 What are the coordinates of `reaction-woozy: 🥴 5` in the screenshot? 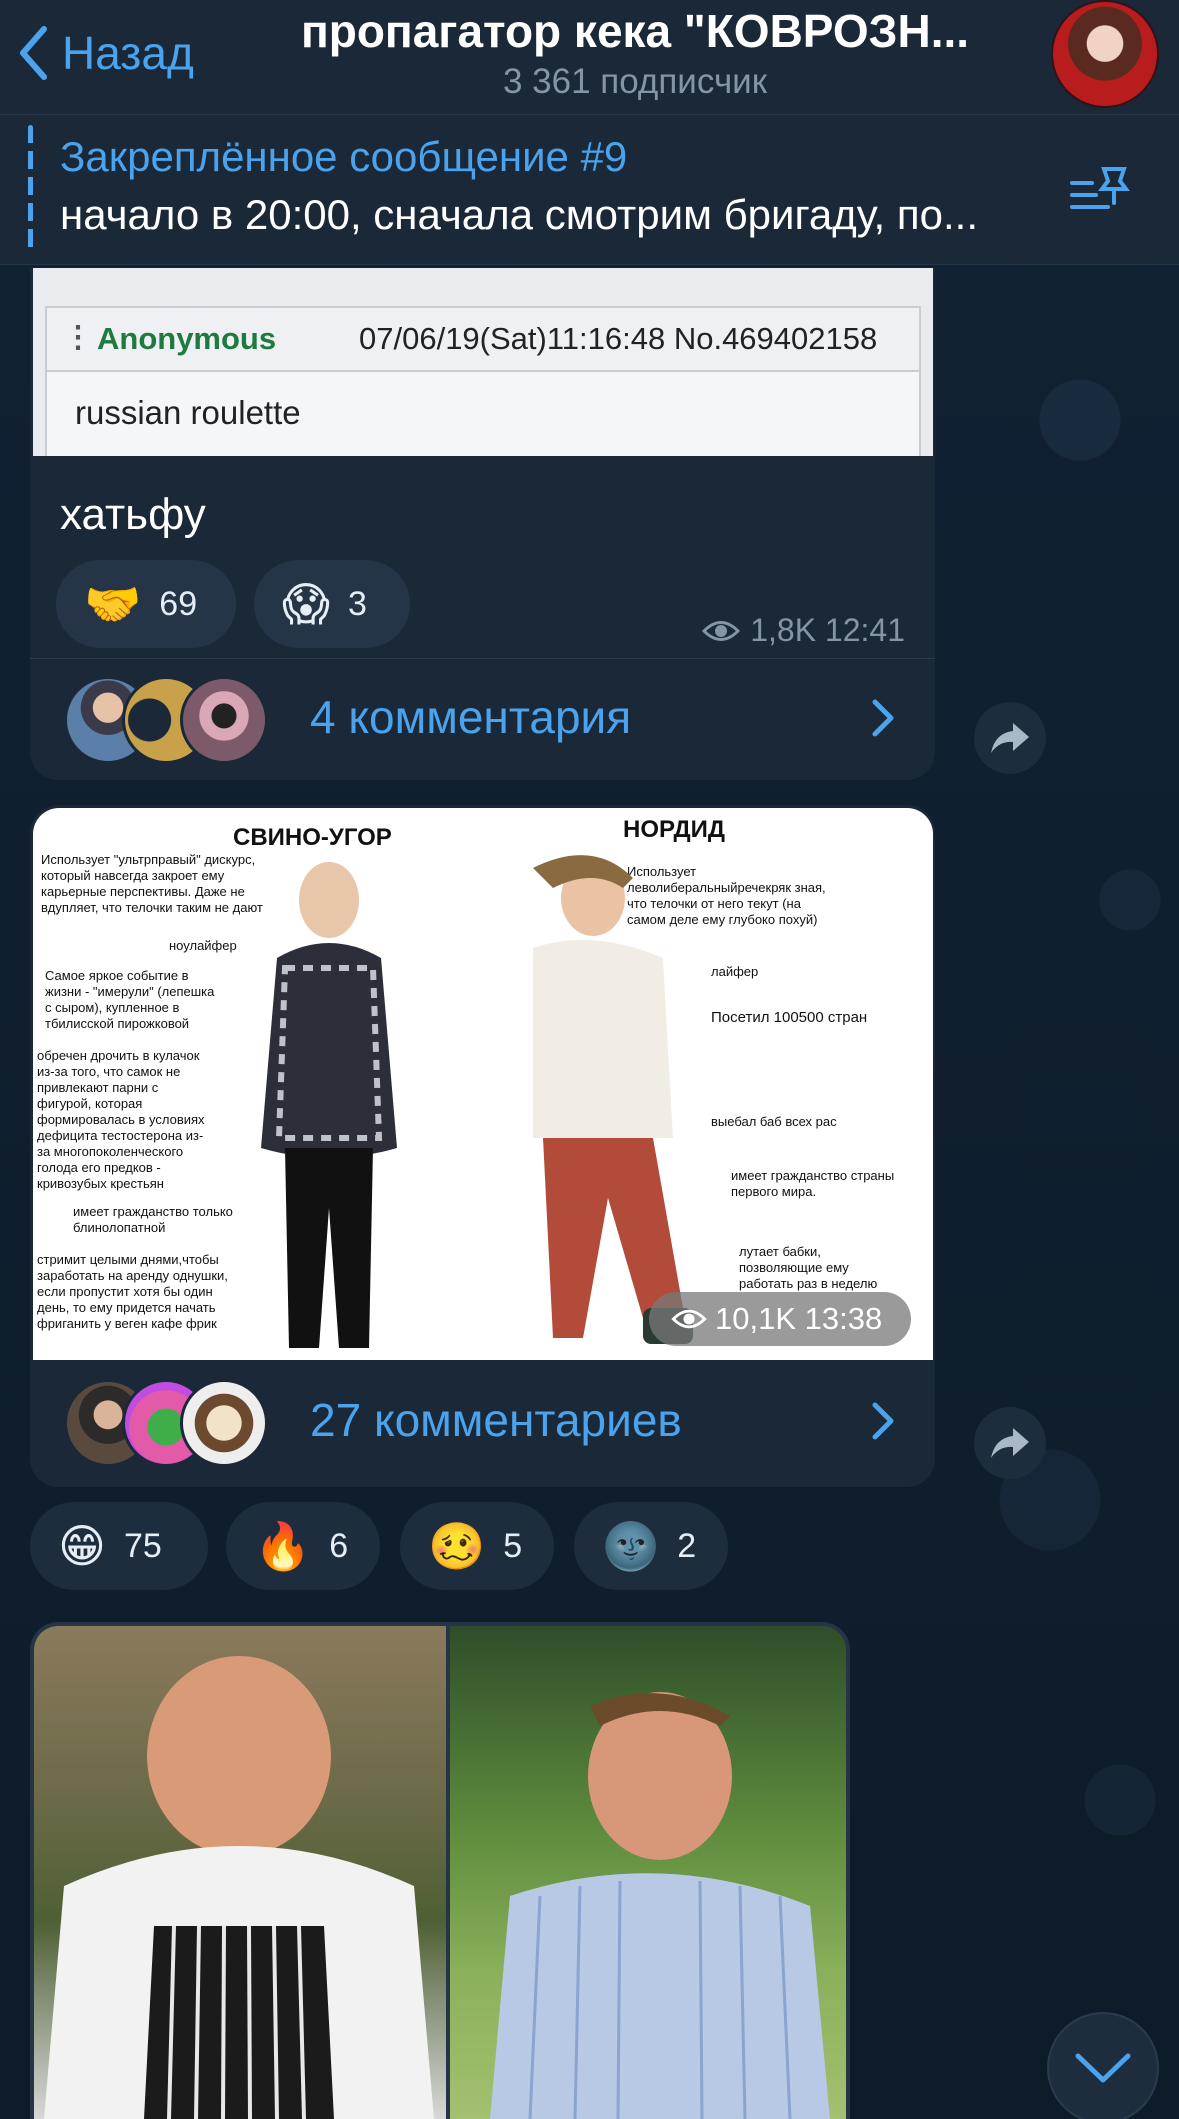 It's located at (477, 1546).